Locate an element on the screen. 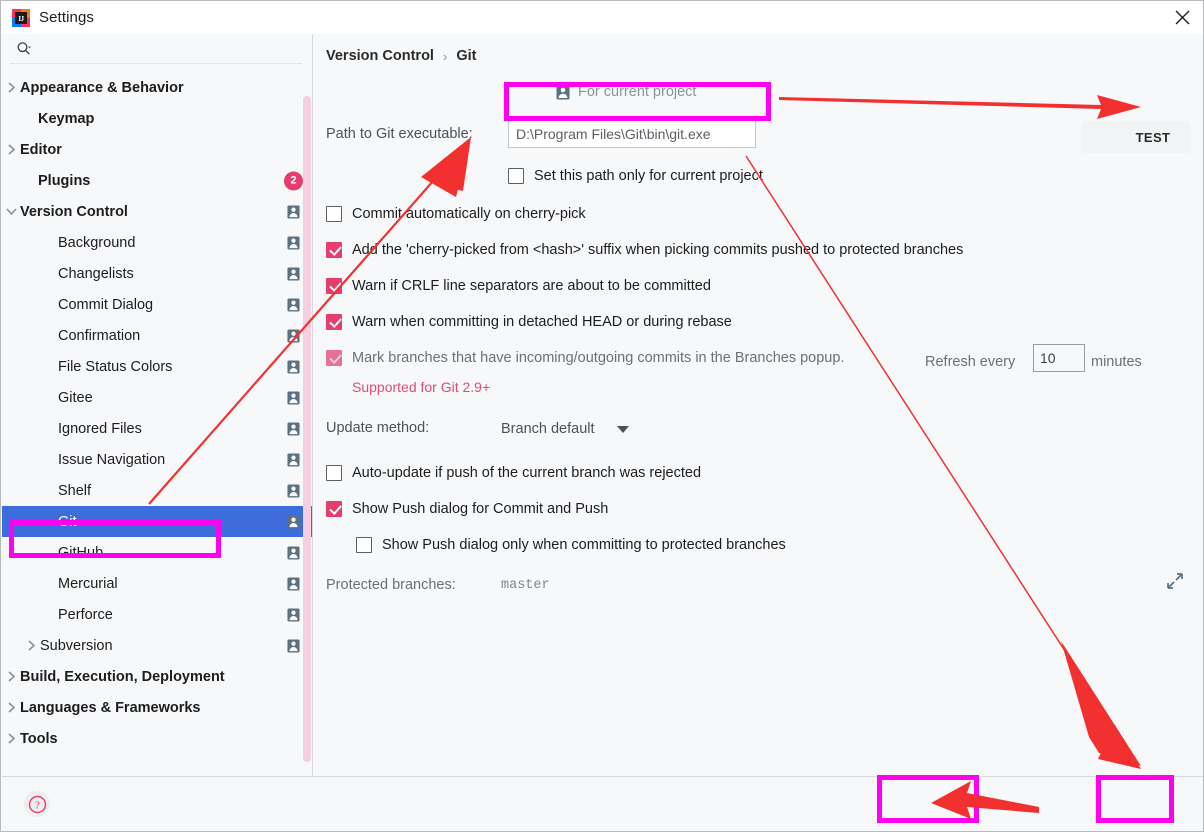 This screenshot has height=832, width=1204. show-push-dialog-protected-checkbox is located at coordinates (364, 545).